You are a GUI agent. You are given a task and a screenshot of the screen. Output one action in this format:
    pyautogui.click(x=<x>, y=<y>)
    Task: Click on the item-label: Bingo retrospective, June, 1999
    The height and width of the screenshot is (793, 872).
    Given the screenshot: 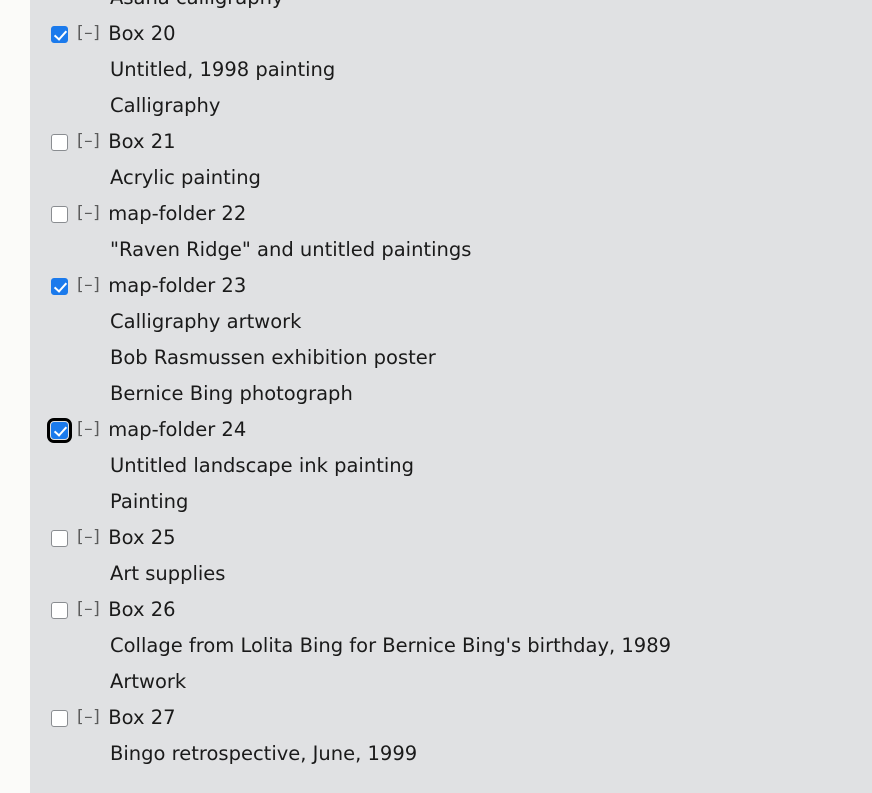 What is the action you would take?
    pyautogui.click(x=264, y=754)
    